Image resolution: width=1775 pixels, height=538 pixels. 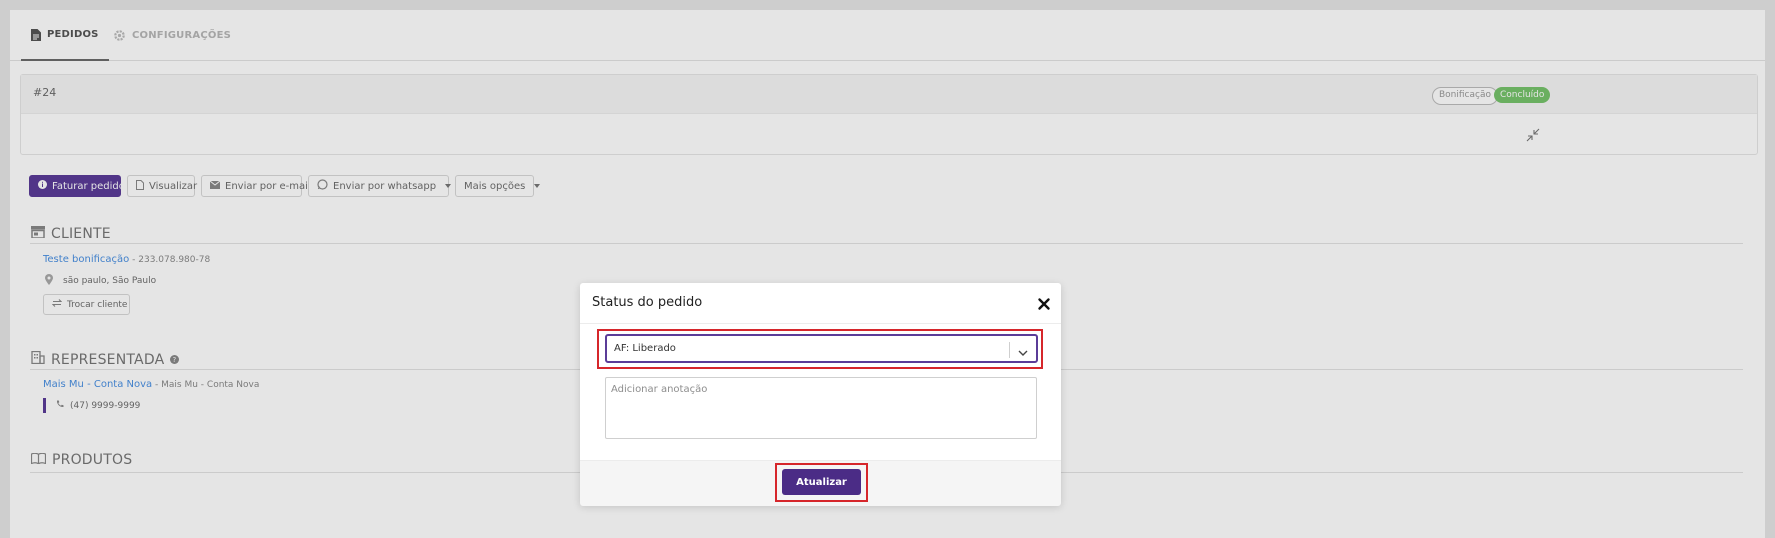 I want to click on status-select: AF: Liberado, so click(x=821, y=348).